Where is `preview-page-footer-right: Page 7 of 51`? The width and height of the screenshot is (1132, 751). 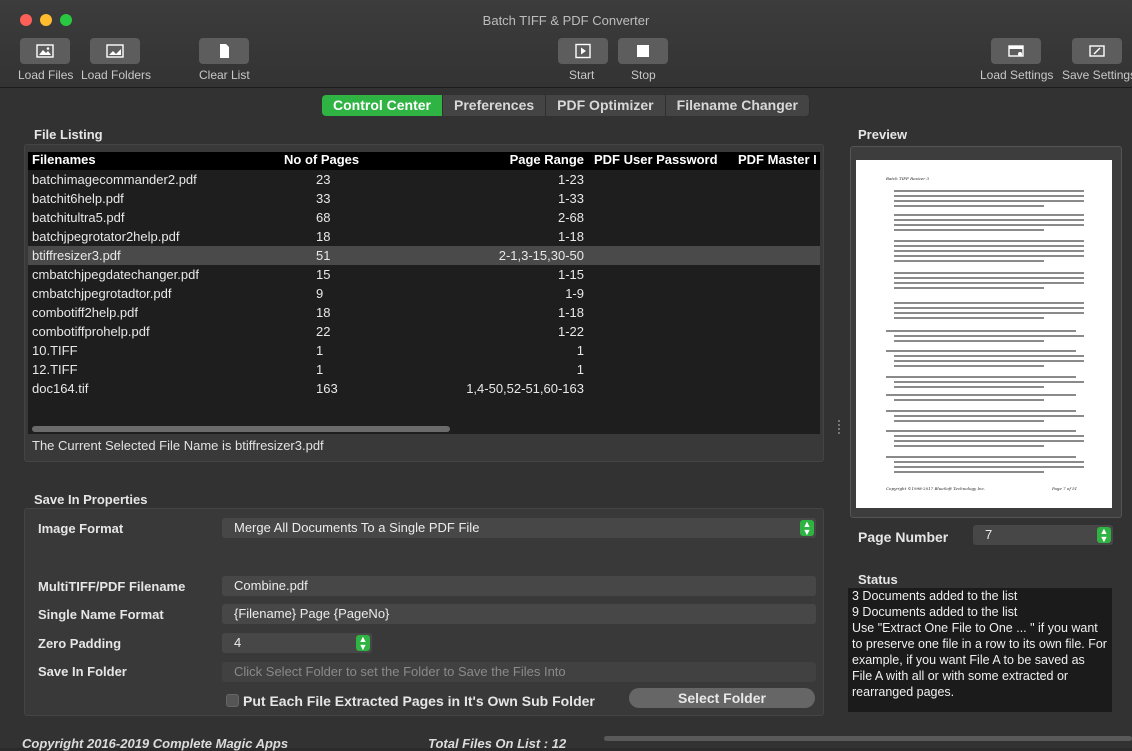
preview-page-footer-right: Page 7 of 51 is located at coordinates (1065, 488).